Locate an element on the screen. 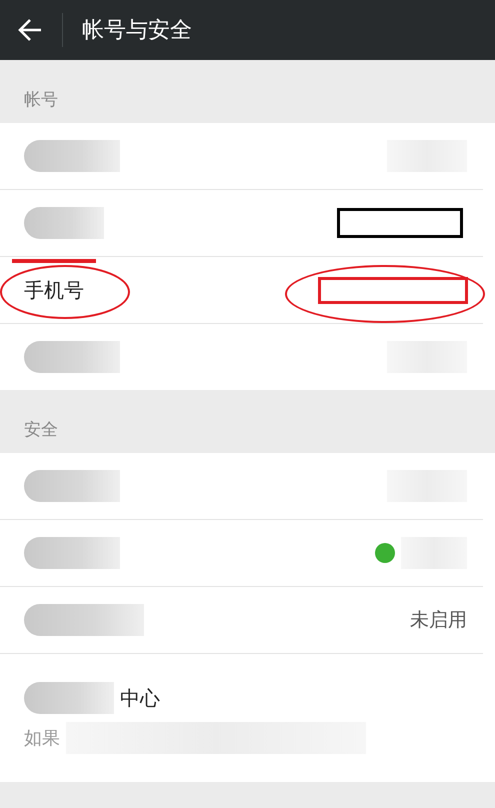  section-header: 帐号 is located at coordinates (41, 100).